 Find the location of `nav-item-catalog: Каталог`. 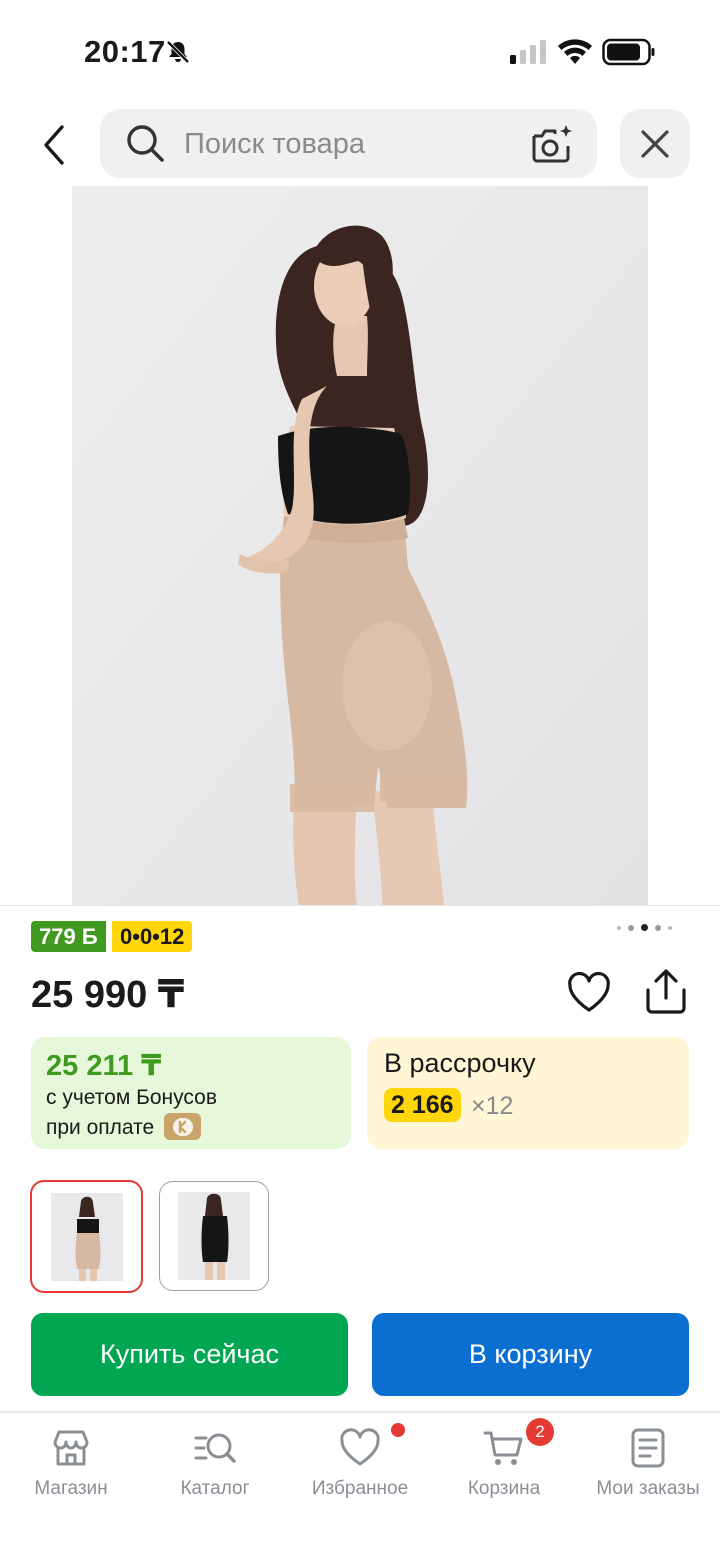

nav-item-catalog: Каталог is located at coordinates (215, 1477).